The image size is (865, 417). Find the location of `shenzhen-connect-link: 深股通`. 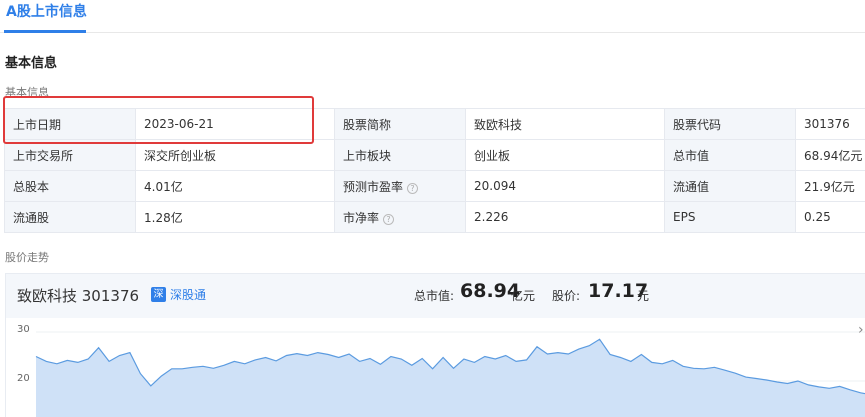

shenzhen-connect-link: 深股通 is located at coordinates (188, 294).